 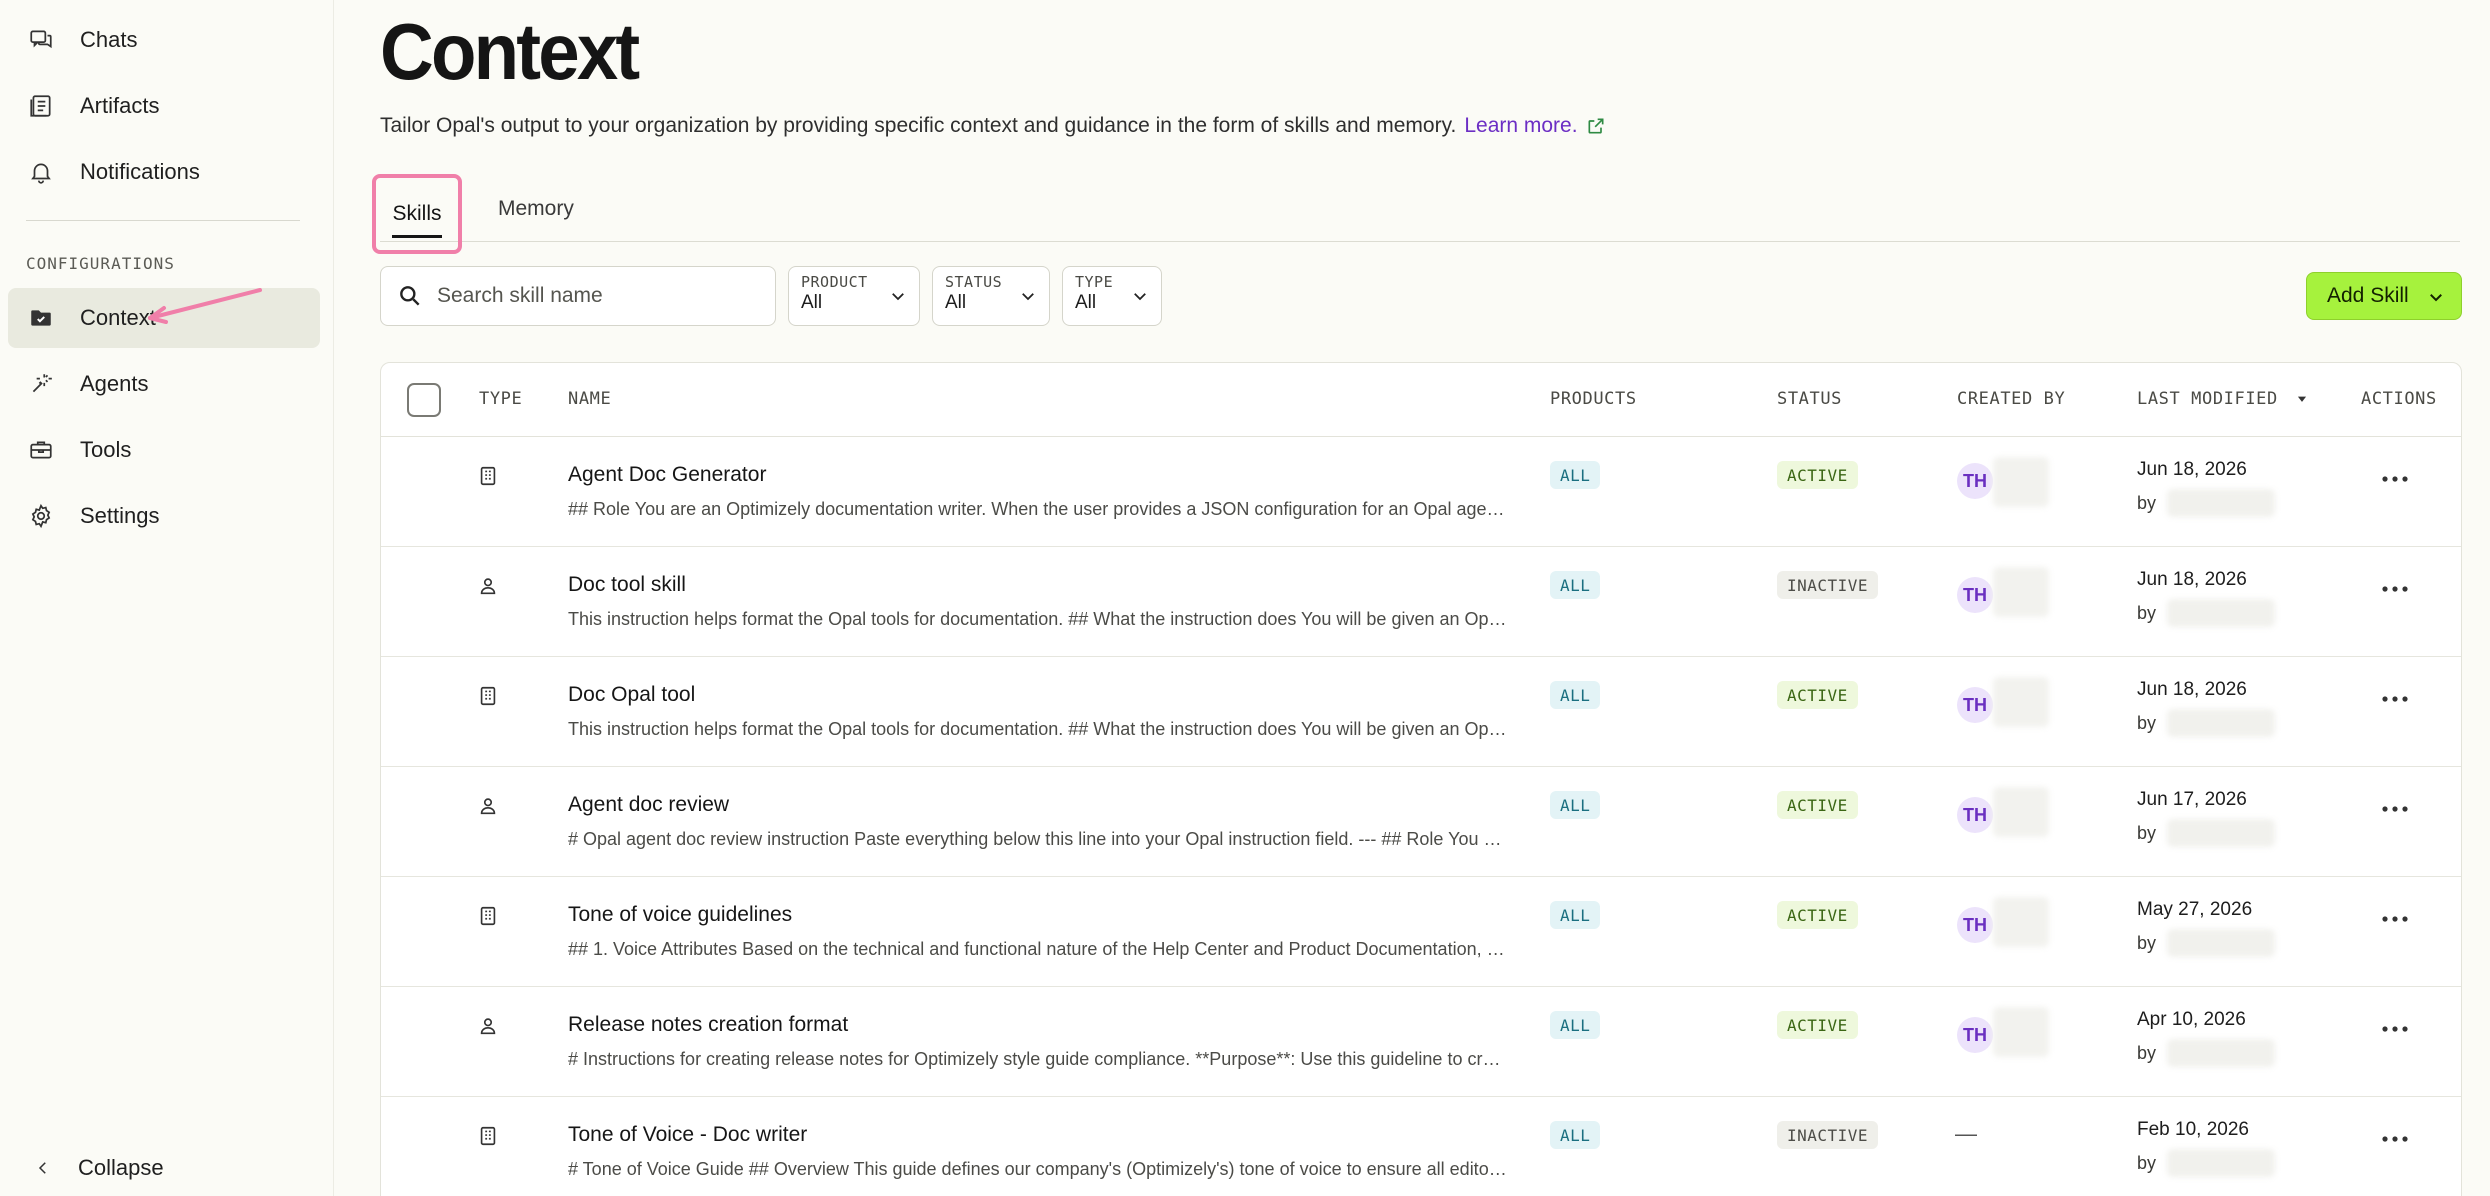 I want to click on search-icon, so click(x=410, y=296).